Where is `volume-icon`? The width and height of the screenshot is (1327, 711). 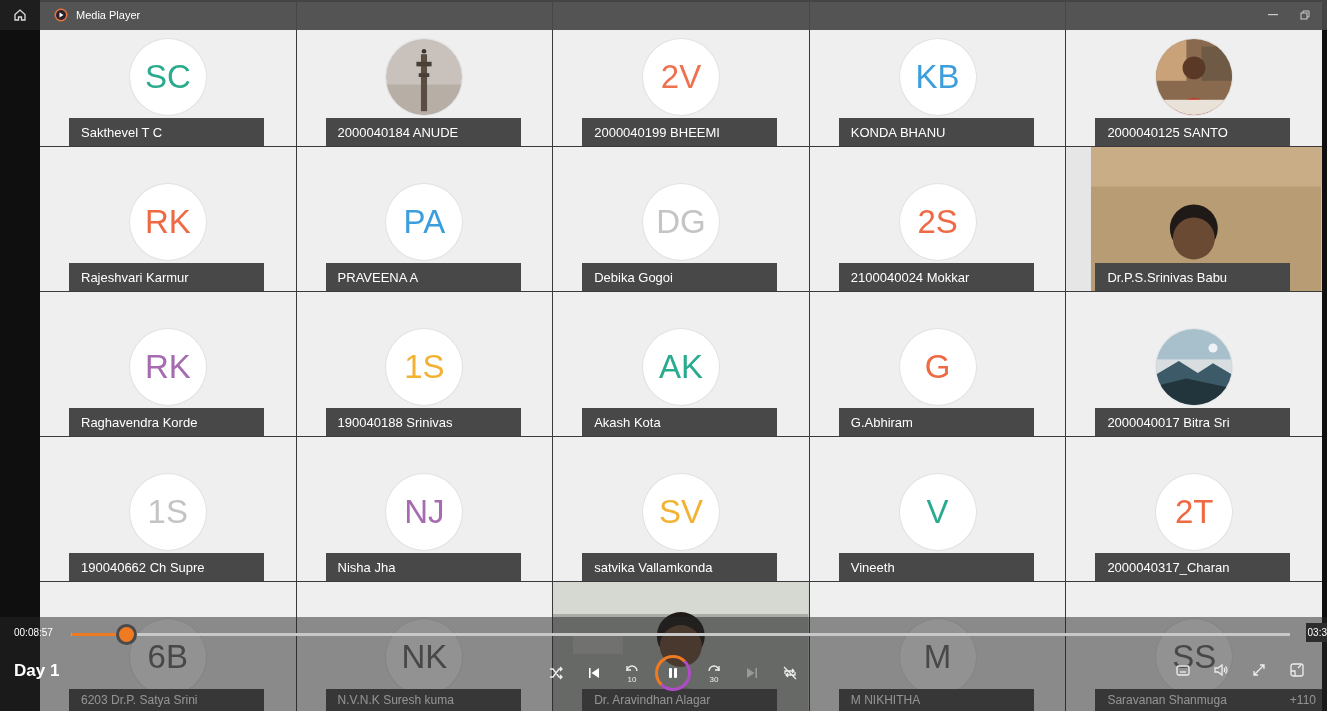
volume-icon is located at coordinates (1221, 670).